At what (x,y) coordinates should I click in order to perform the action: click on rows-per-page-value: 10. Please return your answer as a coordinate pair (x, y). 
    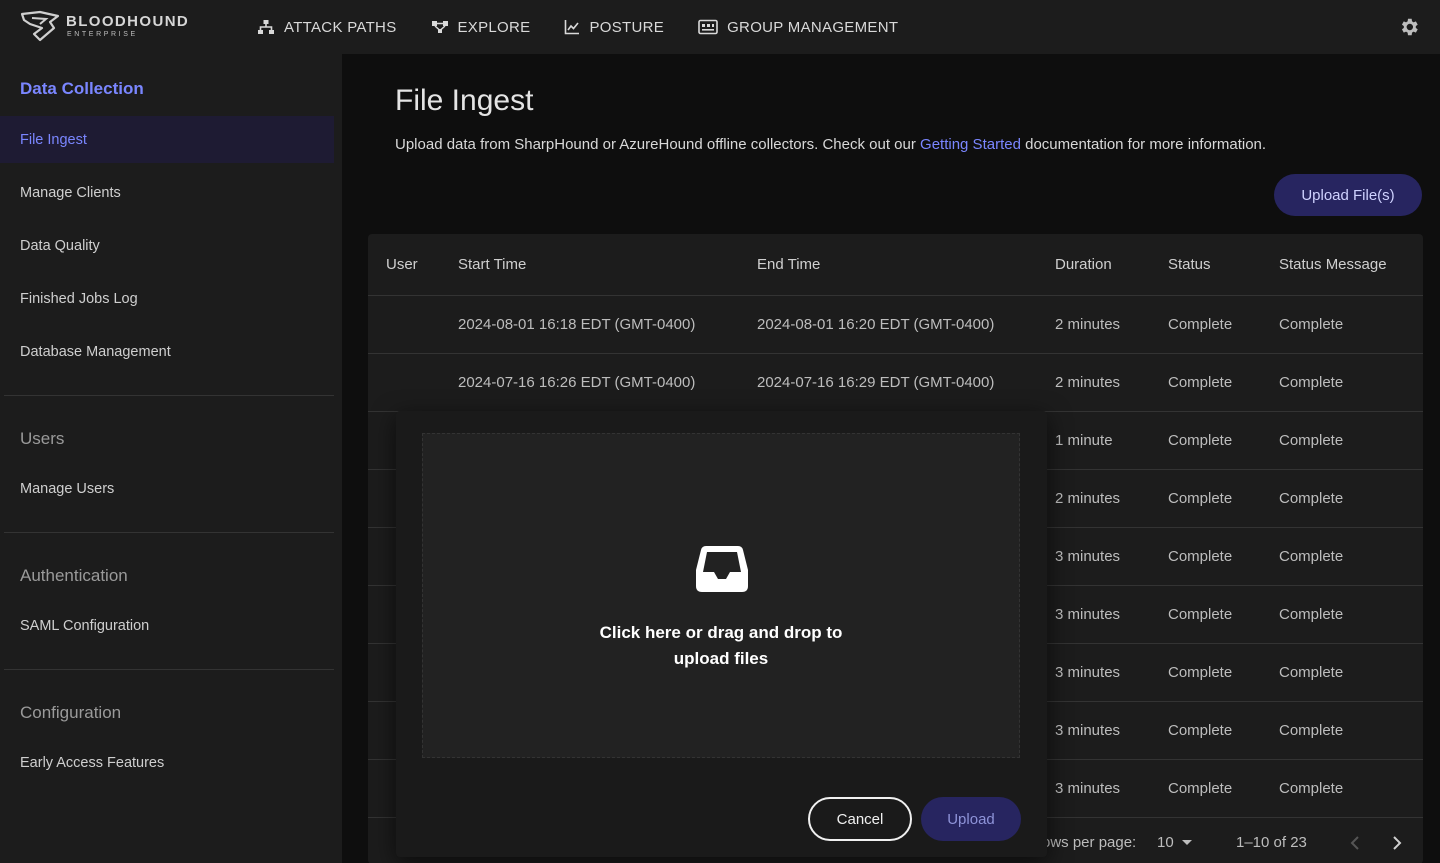
    Looking at the image, I should click on (1165, 842).